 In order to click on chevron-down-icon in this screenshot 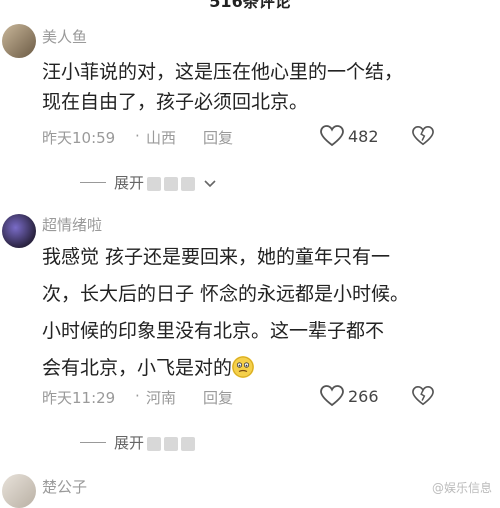, I will do `click(210, 183)`.